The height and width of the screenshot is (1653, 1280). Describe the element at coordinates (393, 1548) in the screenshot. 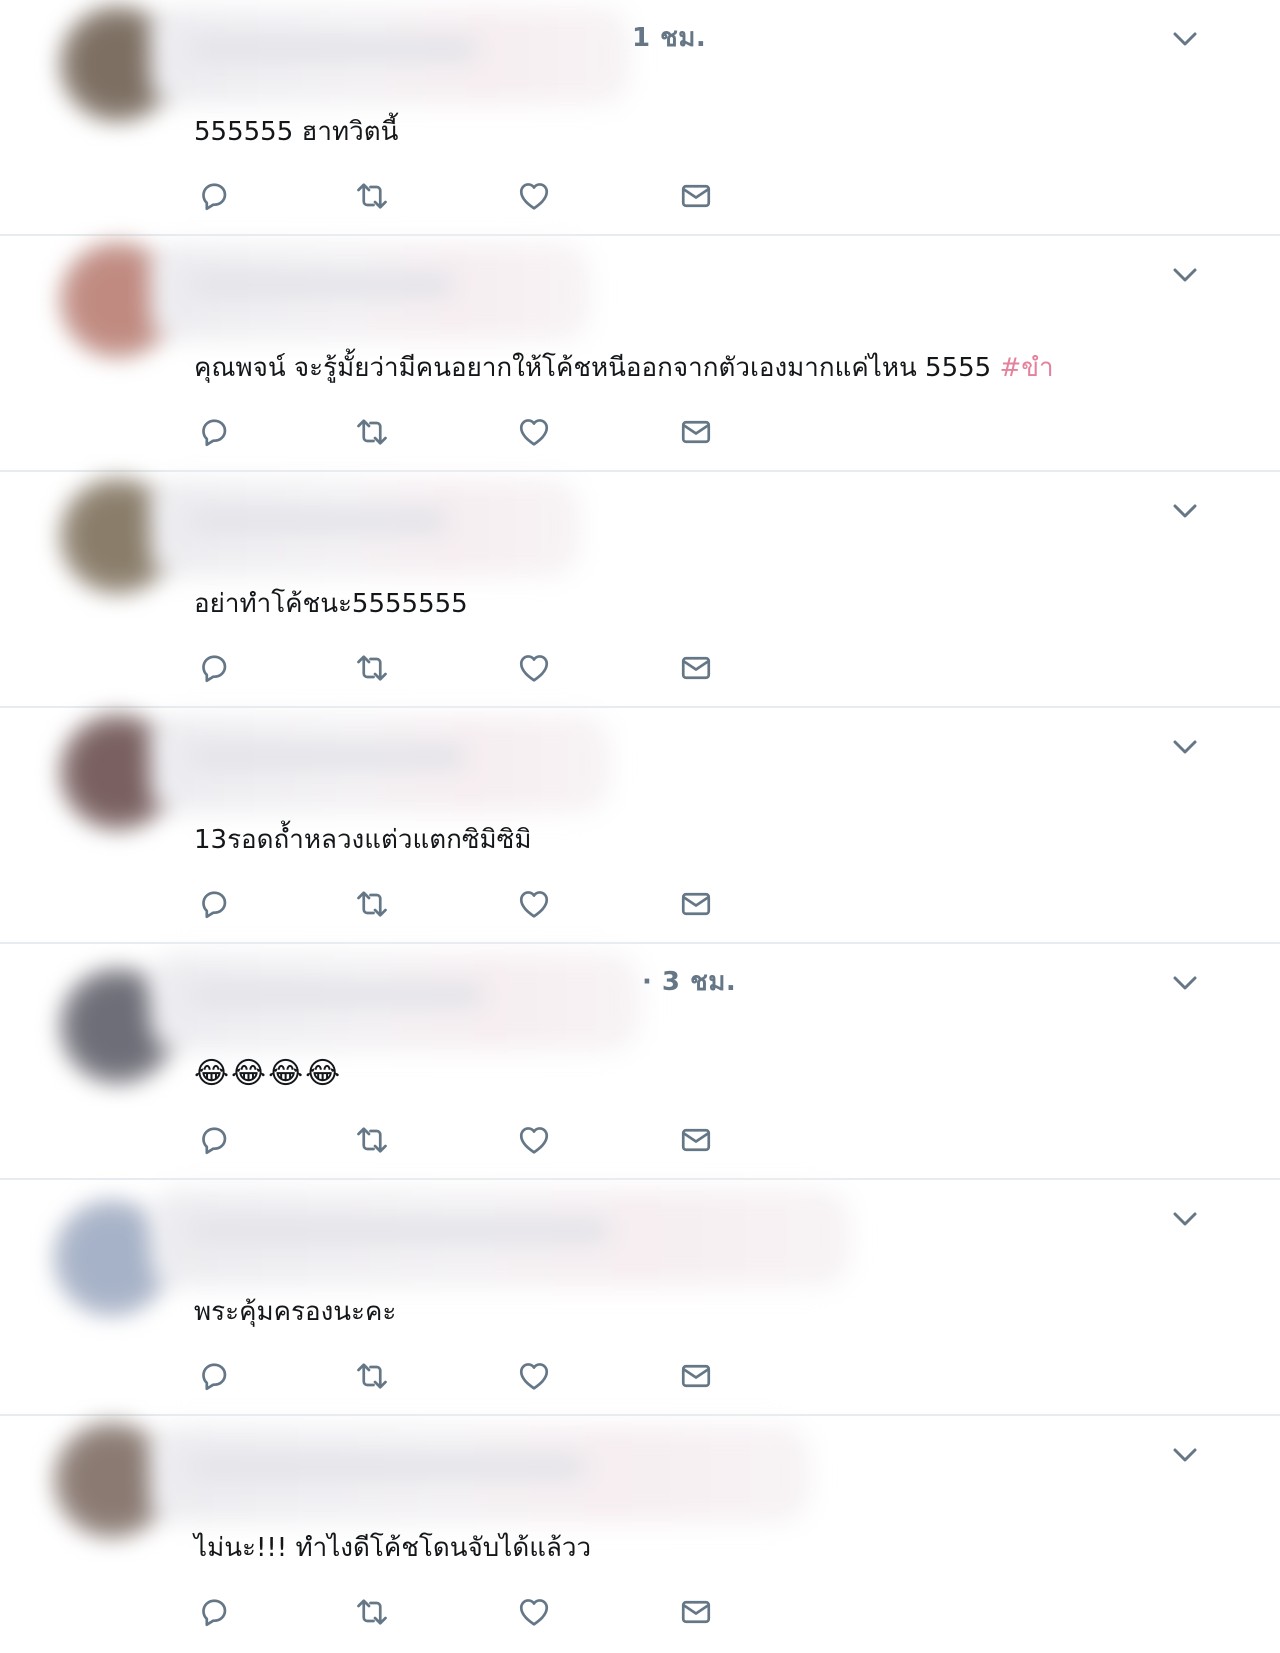

I see `tweet-text: ไม่นะ!!! ทำไงดีโค้ชโดนจับได้แล้วว` at that location.